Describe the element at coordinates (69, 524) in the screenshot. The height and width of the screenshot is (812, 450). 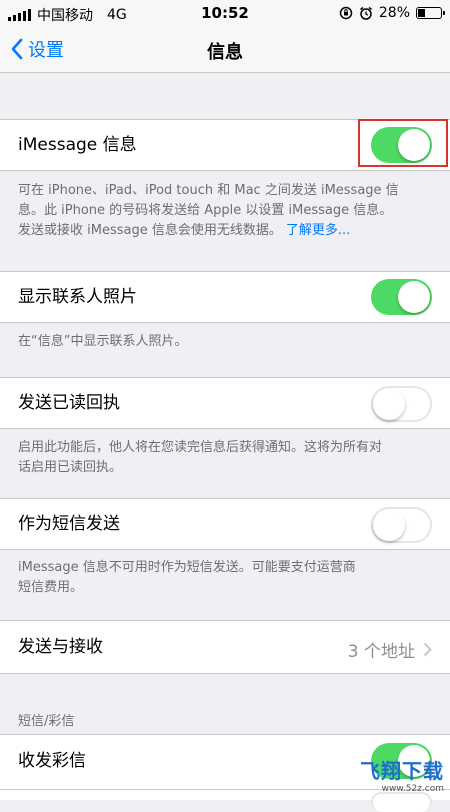
I see `send-as-sms-label: 作为短信发送` at that location.